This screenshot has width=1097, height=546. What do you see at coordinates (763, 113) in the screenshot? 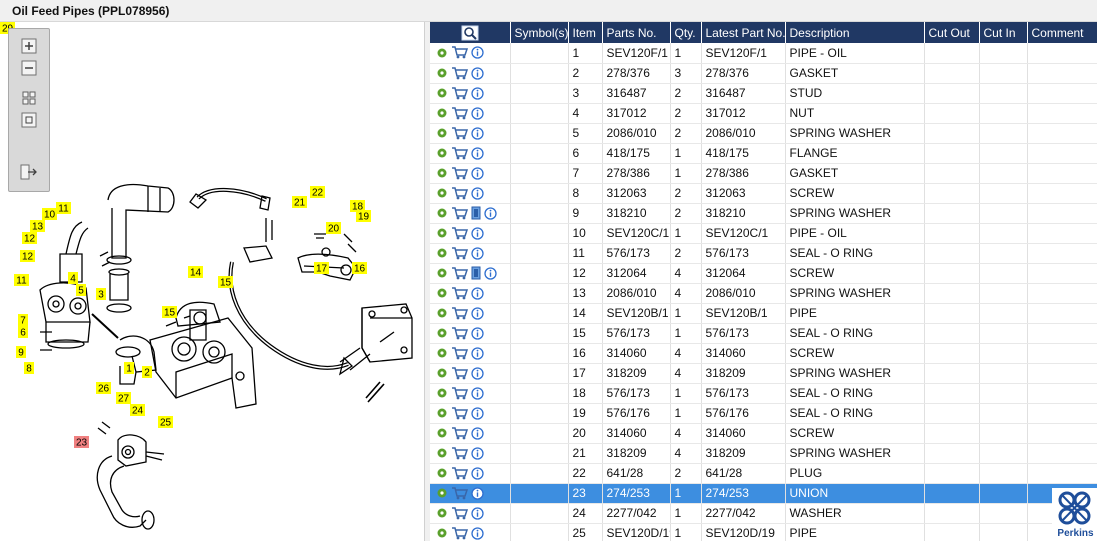
I see `table-row: 4 317012 2 317012 NUT` at bounding box center [763, 113].